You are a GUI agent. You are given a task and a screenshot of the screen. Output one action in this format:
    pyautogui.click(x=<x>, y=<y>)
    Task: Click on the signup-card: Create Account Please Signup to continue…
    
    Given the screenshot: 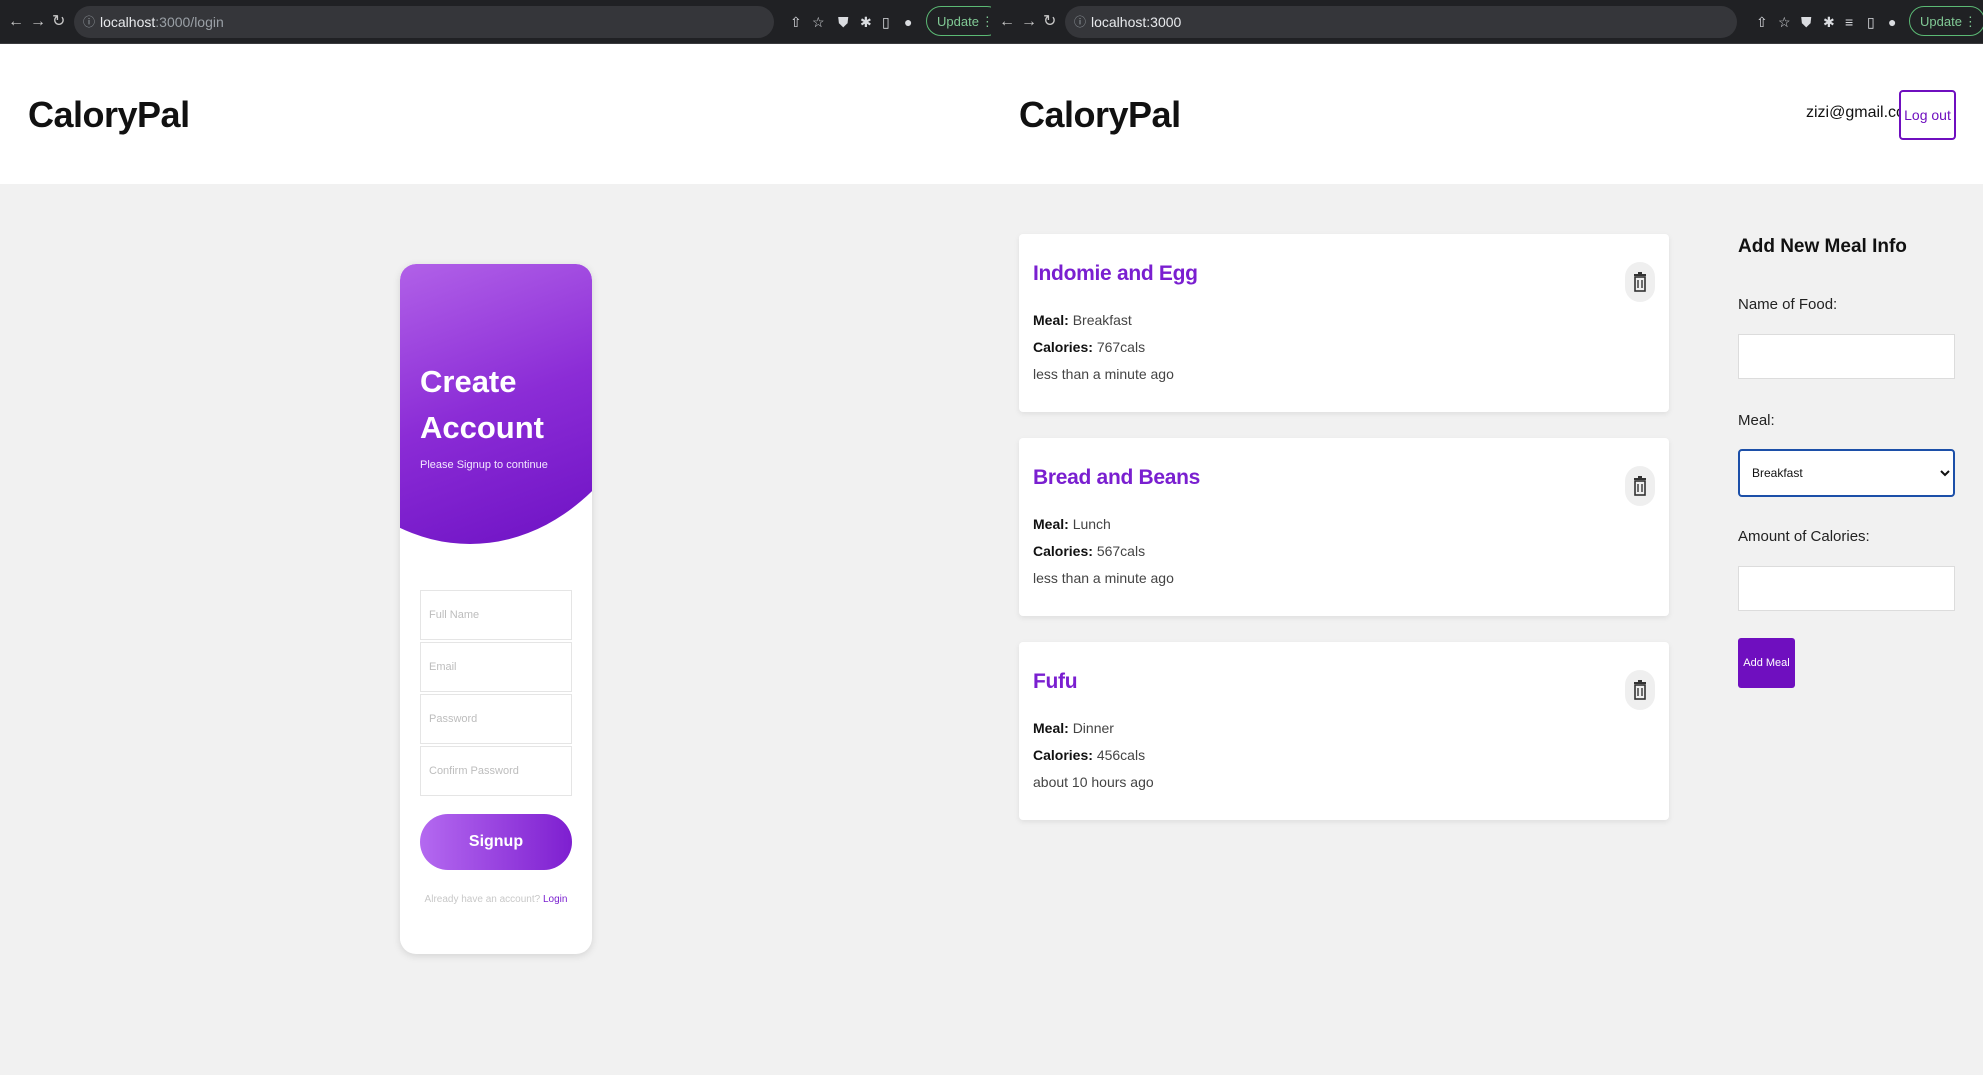 What is the action you would take?
    pyautogui.click(x=496, y=609)
    